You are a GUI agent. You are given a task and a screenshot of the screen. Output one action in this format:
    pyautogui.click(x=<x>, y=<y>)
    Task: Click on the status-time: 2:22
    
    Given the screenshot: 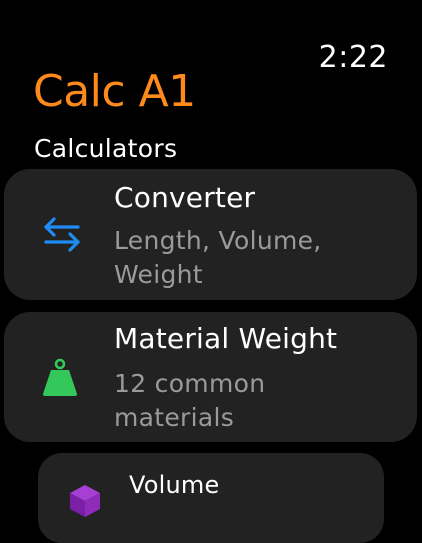 What is the action you would take?
    pyautogui.click(x=353, y=57)
    